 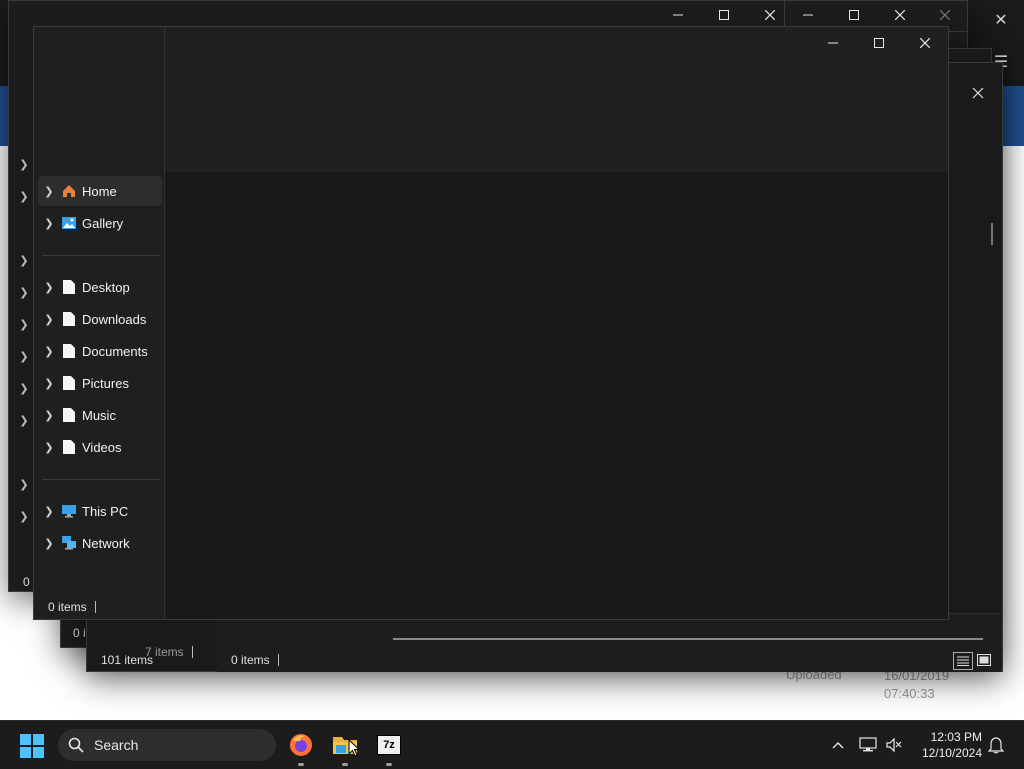 I want to click on nav-label: Gallery, so click(x=103, y=223).